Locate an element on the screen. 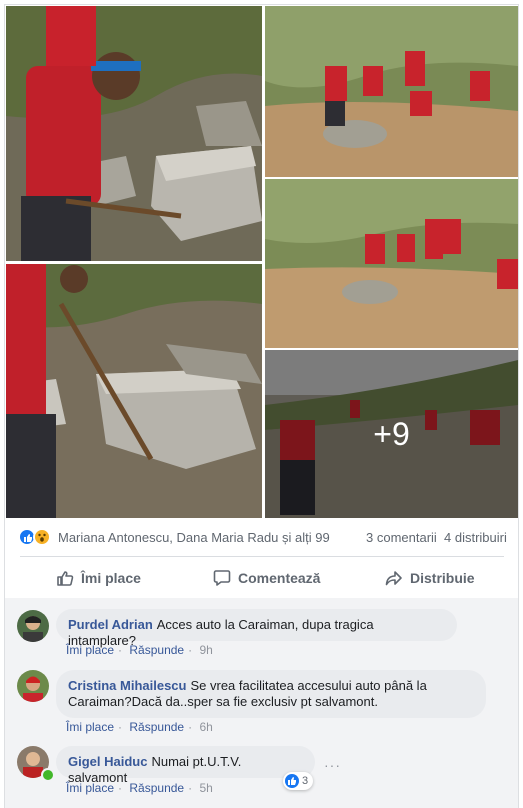  action-bar: Îmi place Comentează Distribuie is located at coordinates (261, 580).